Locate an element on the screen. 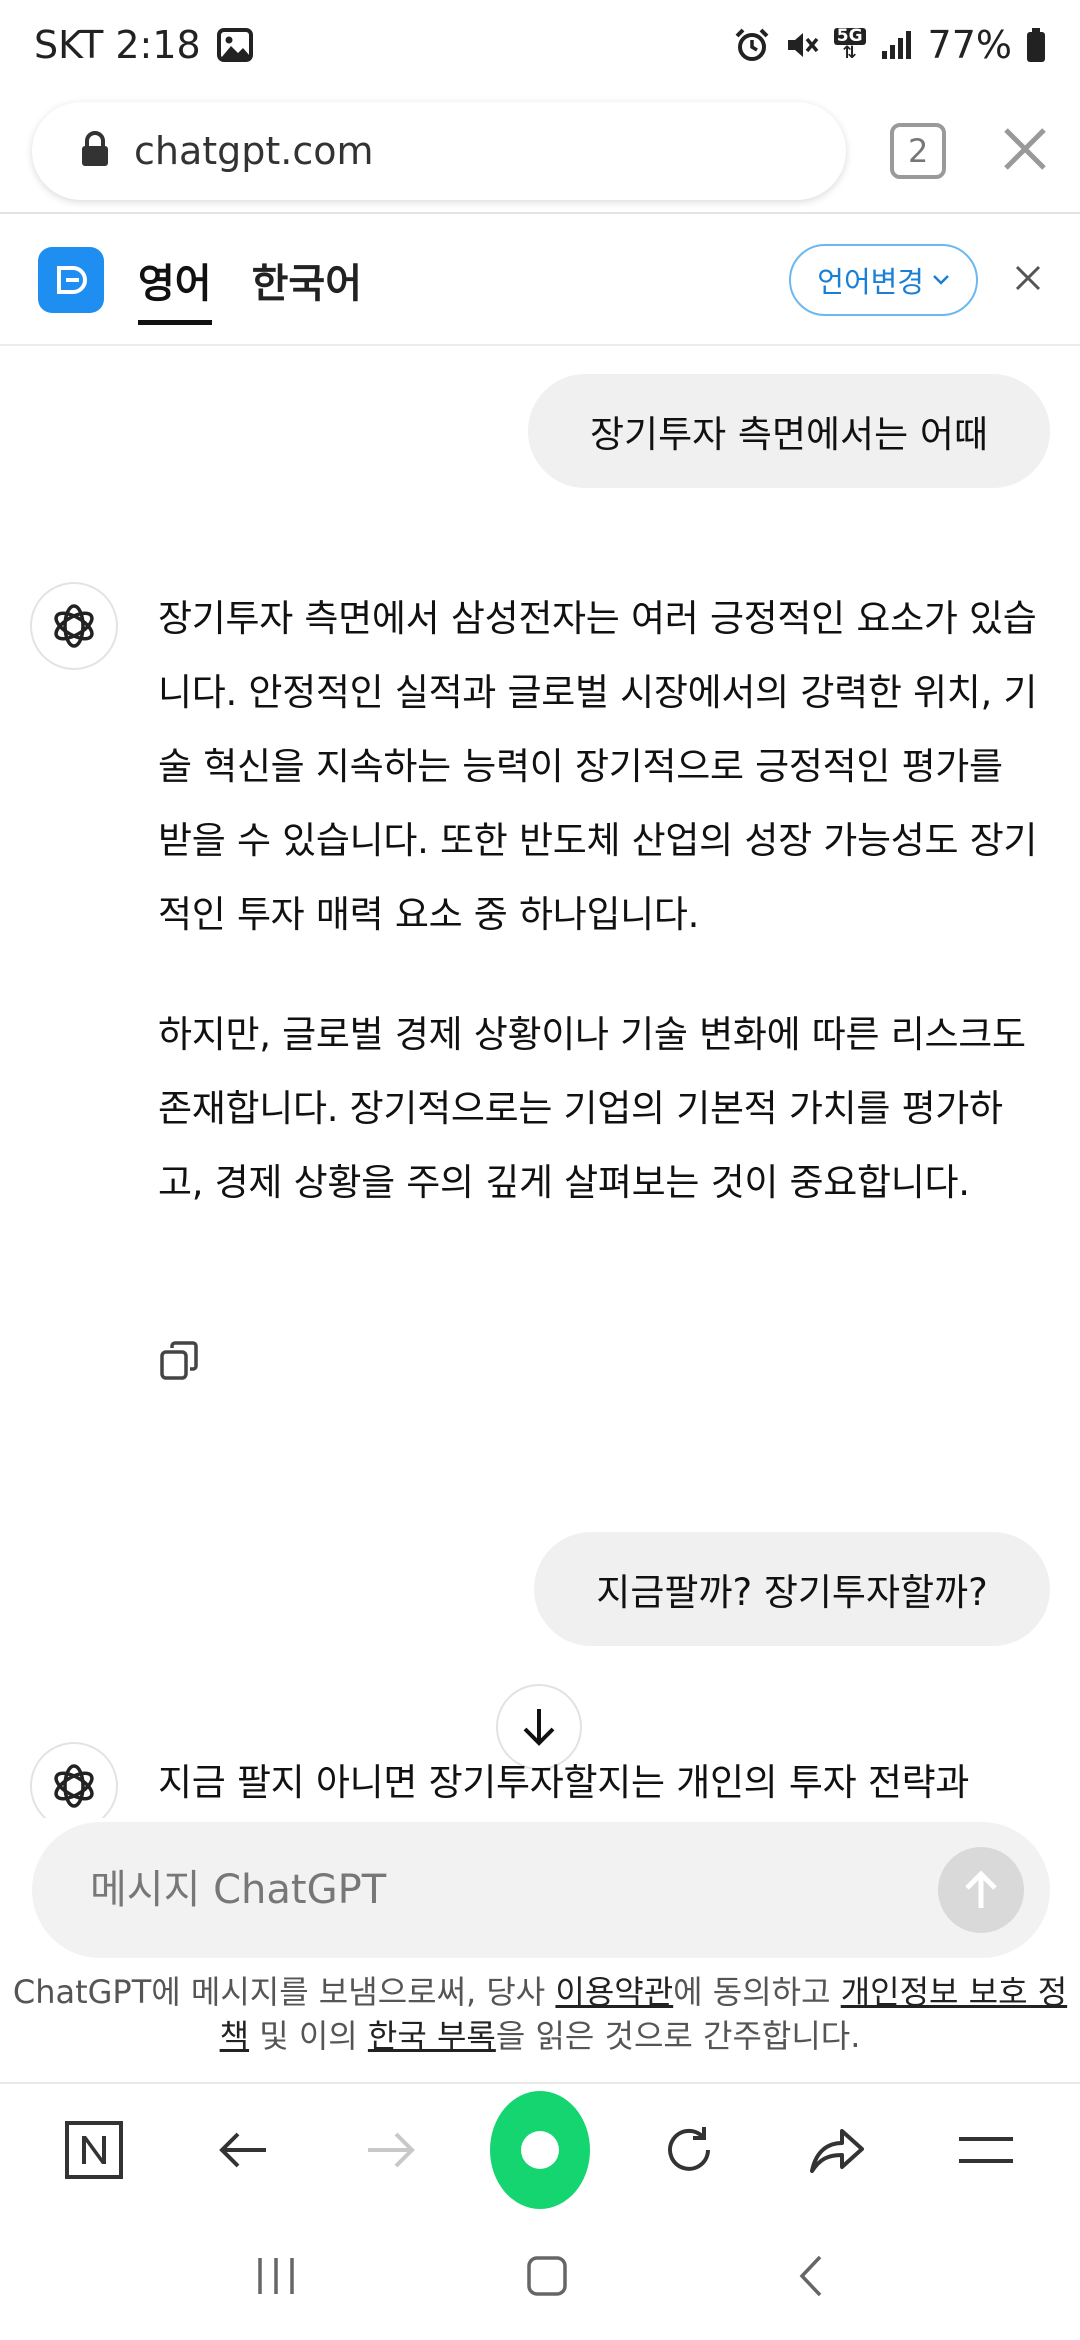  system-navigation-bar is located at coordinates (540, 2278).